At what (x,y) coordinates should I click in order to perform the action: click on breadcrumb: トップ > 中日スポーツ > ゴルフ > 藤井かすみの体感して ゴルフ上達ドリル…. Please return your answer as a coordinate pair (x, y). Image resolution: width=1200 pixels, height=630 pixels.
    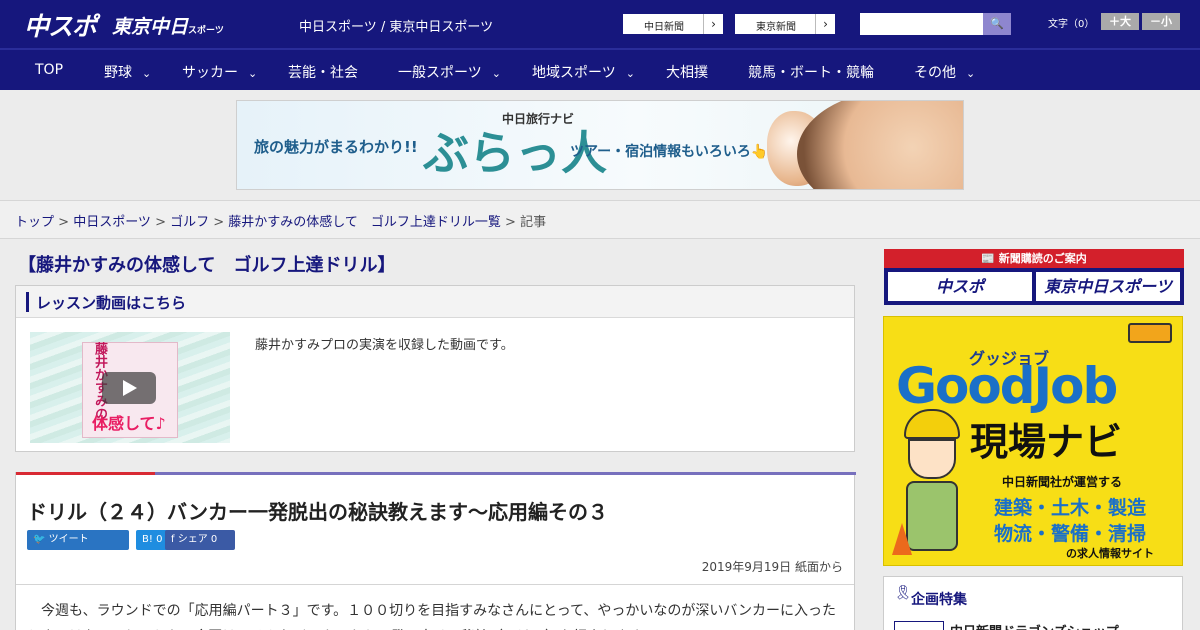
    Looking at the image, I should click on (280, 220).